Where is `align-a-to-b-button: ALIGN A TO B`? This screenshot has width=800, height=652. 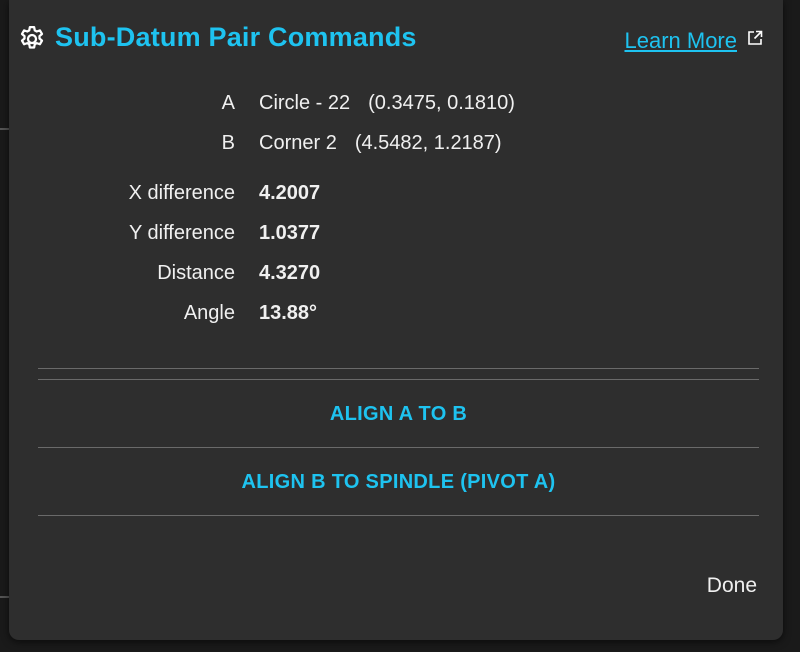 align-a-to-b-button: ALIGN A TO B is located at coordinates (398, 414).